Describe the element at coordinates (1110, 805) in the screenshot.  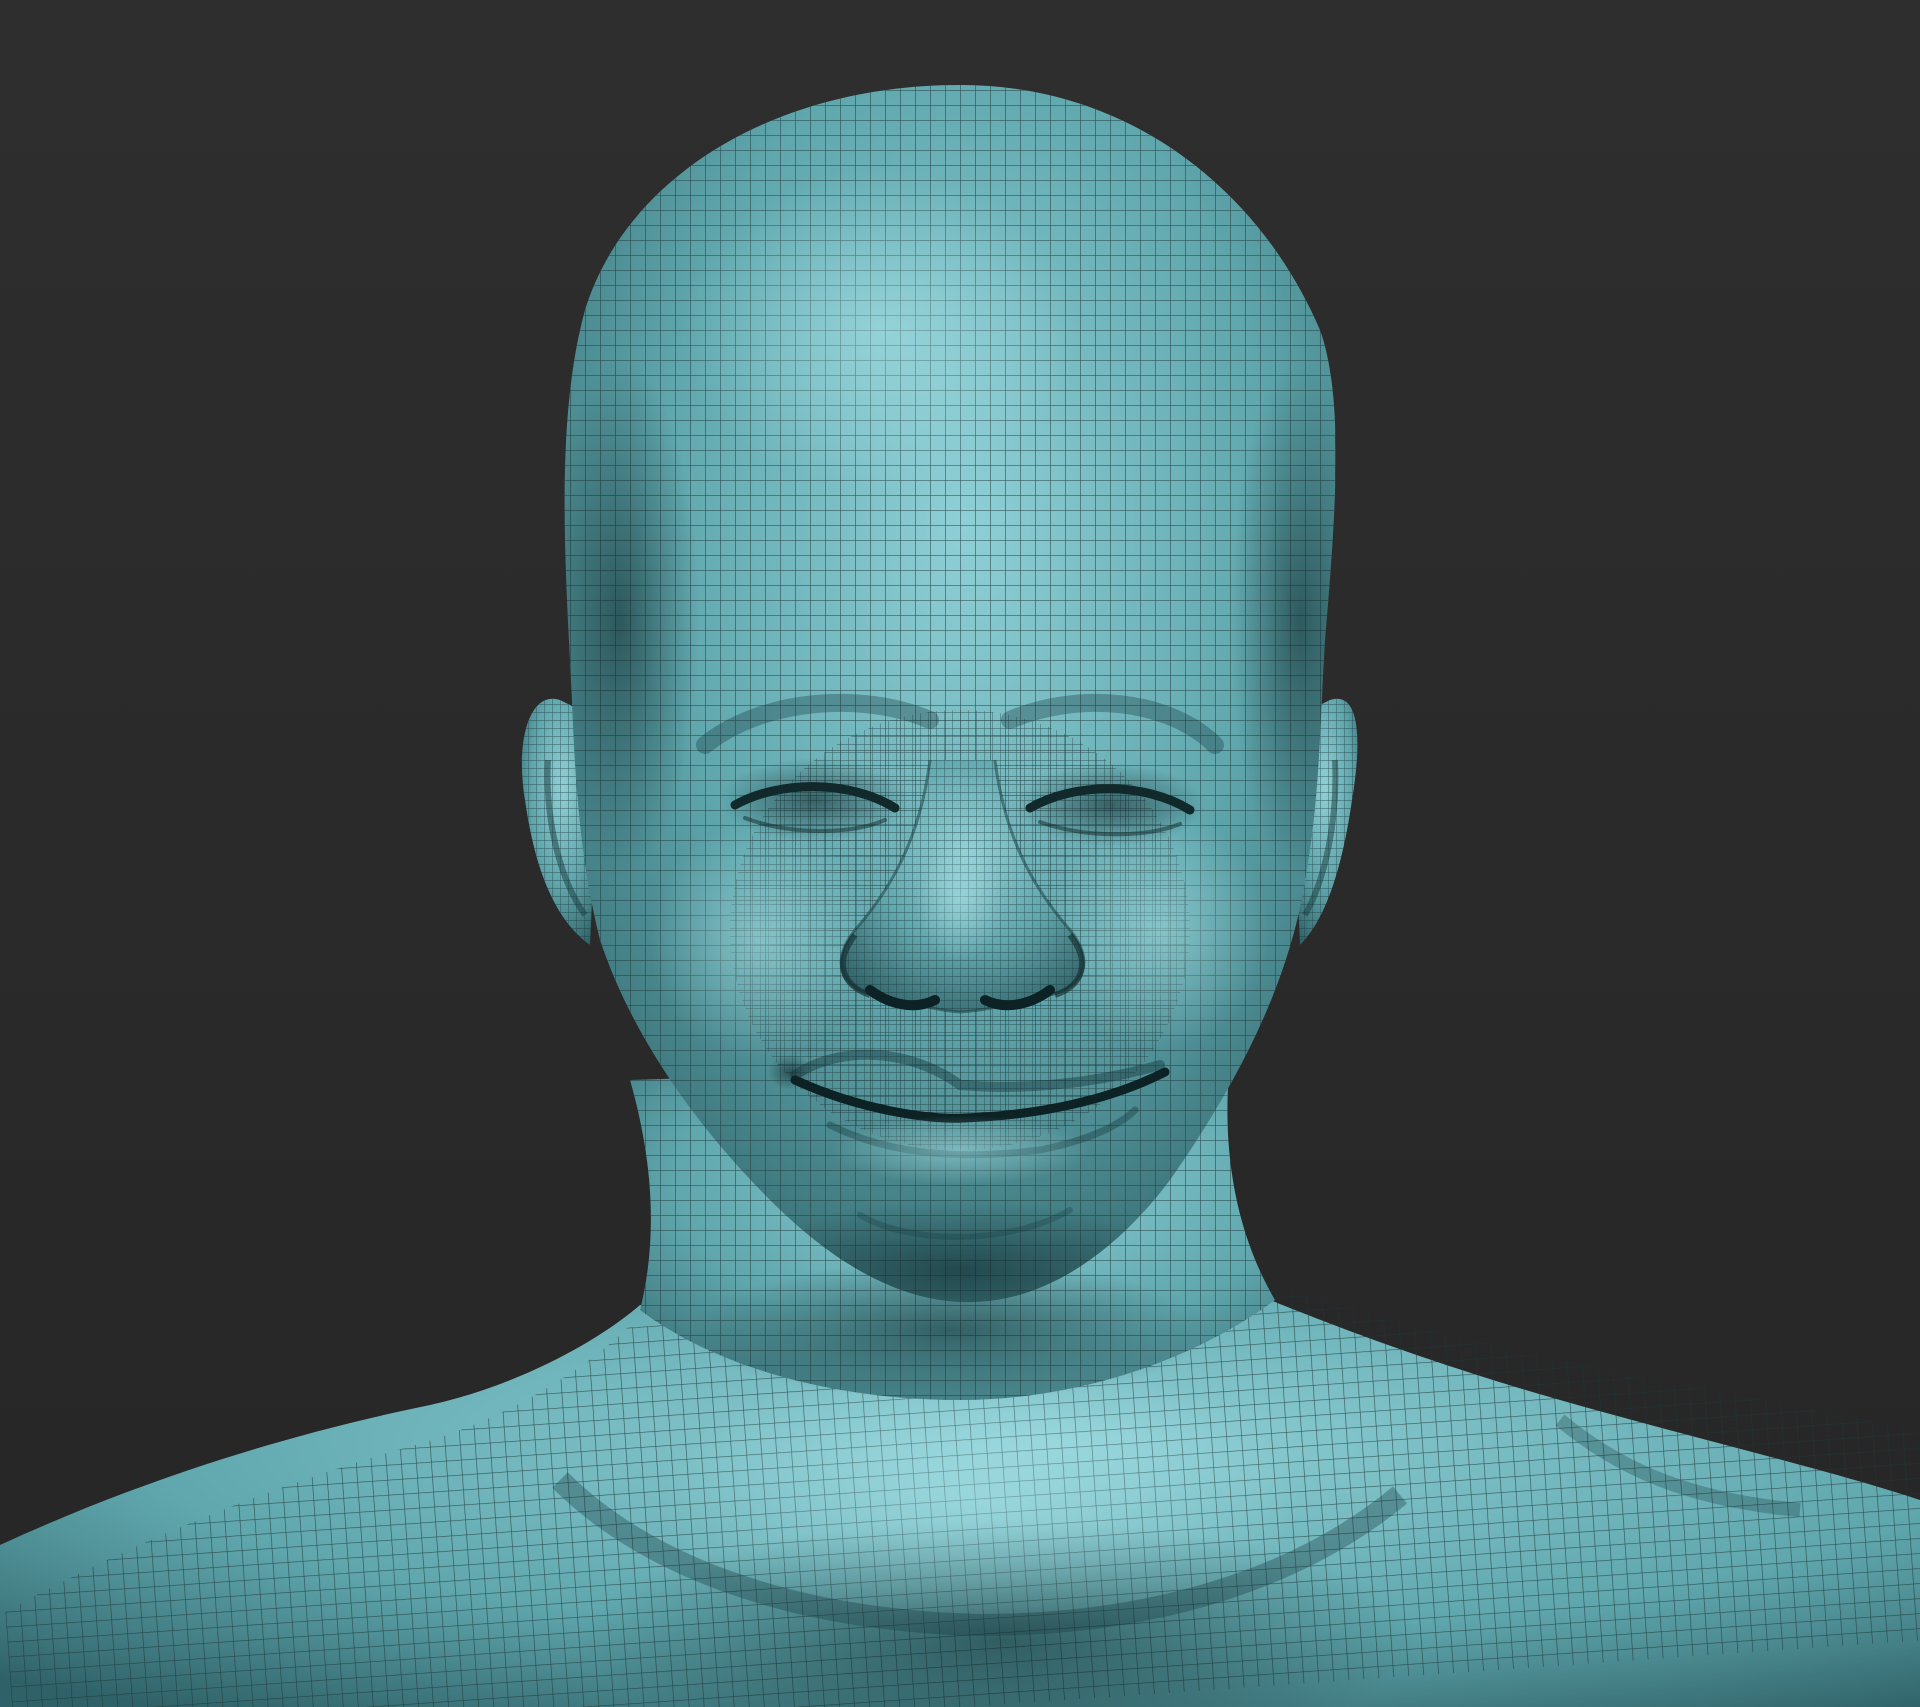
I see `right-eye-closed` at that location.